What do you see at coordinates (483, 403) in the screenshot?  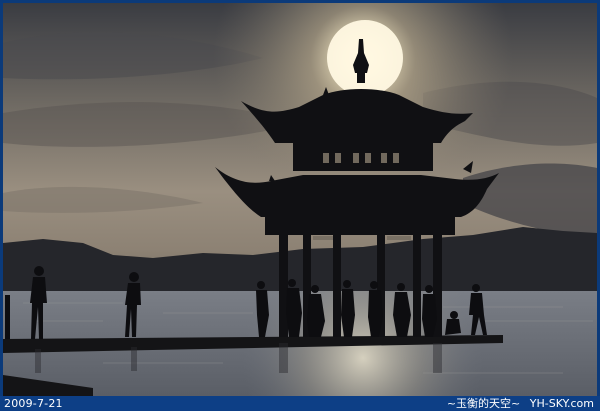 I see `blog-name: ~玉衡的天空~` at bounding box center [483, 403].